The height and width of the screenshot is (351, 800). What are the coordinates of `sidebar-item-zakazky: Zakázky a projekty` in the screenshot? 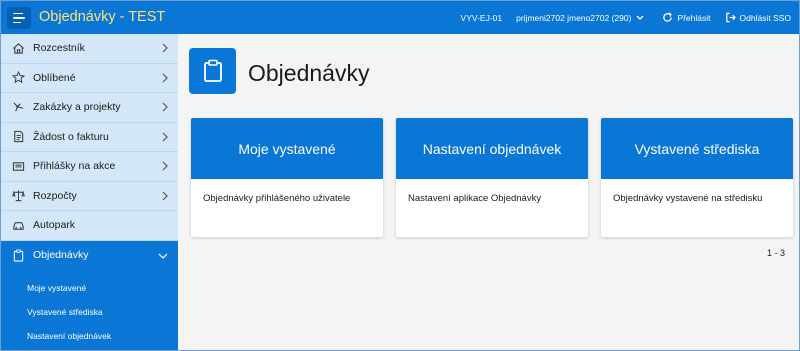 It's located at (89, 108).